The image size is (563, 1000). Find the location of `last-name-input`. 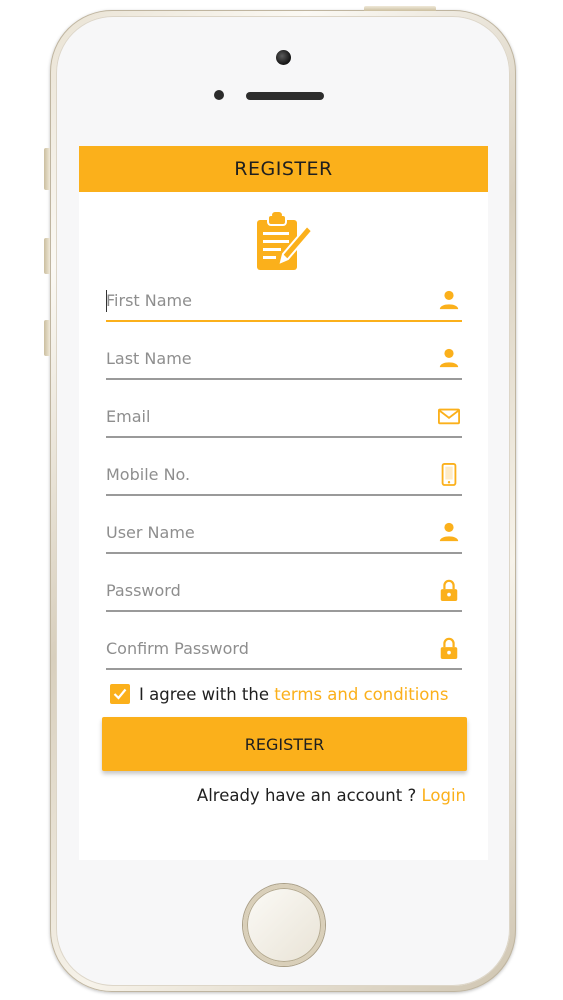

last-name-input is located at coordinates (266, 358).